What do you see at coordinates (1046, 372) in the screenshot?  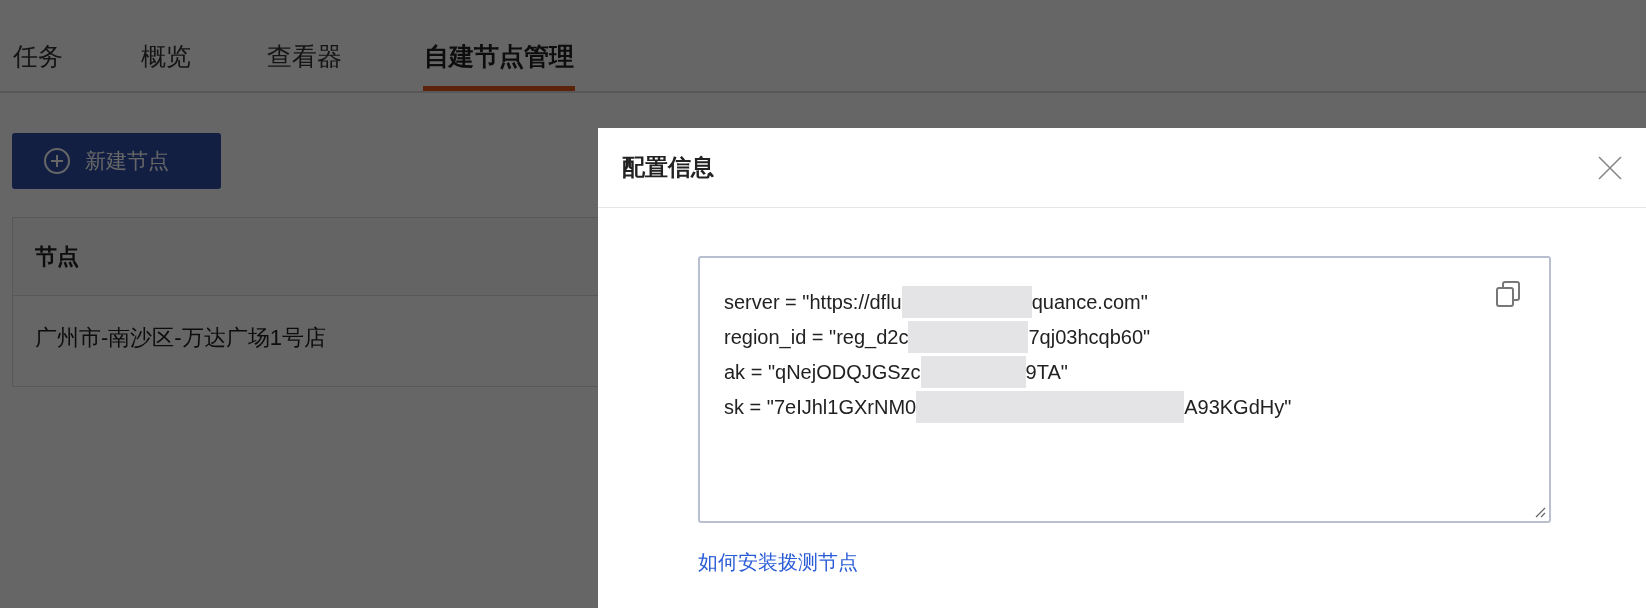 I see `config-text: 9TA"` at bounding box center [1046, 372].